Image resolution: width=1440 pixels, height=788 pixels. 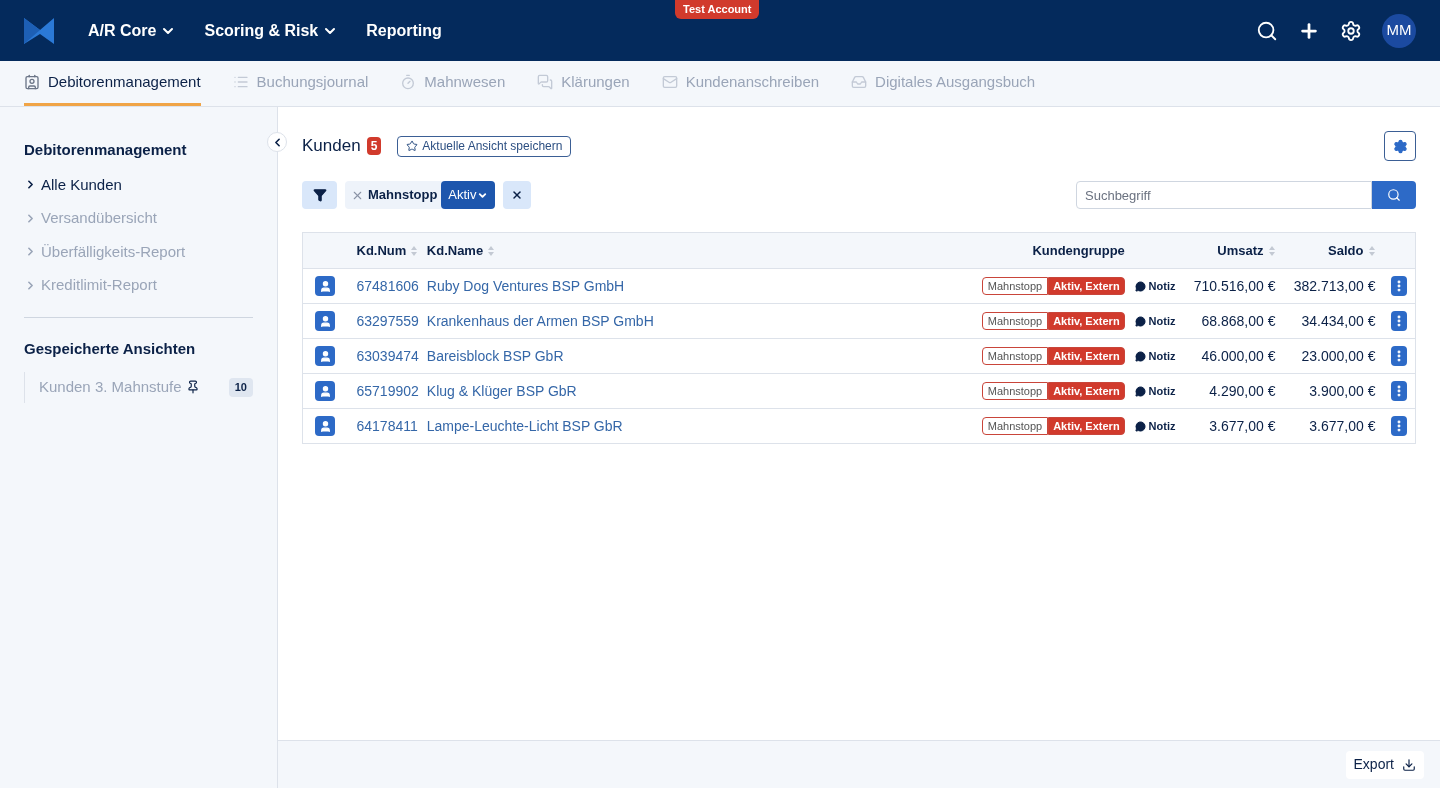 What do you see at coordinates (540, 321) in the screenshot?
I see `customer-name-link: Krankenhaus der Armen BSP GmbH` at bounding box center [540, 321].